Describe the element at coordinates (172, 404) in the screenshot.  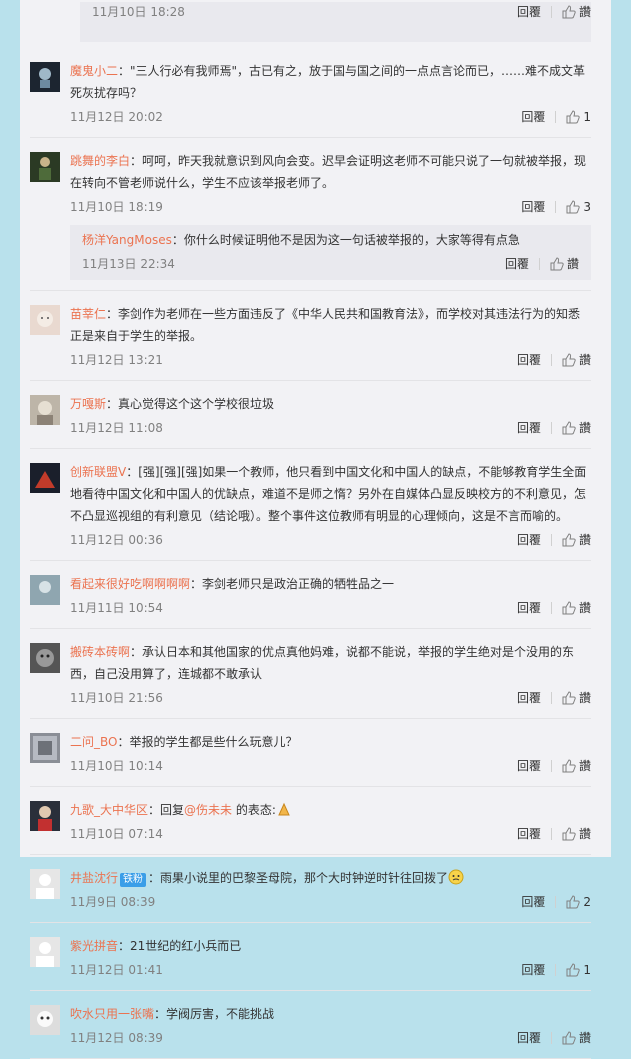
I see `comment-text: 万嘎斯：真心觉得这个这个学校很垃圾` at that location.